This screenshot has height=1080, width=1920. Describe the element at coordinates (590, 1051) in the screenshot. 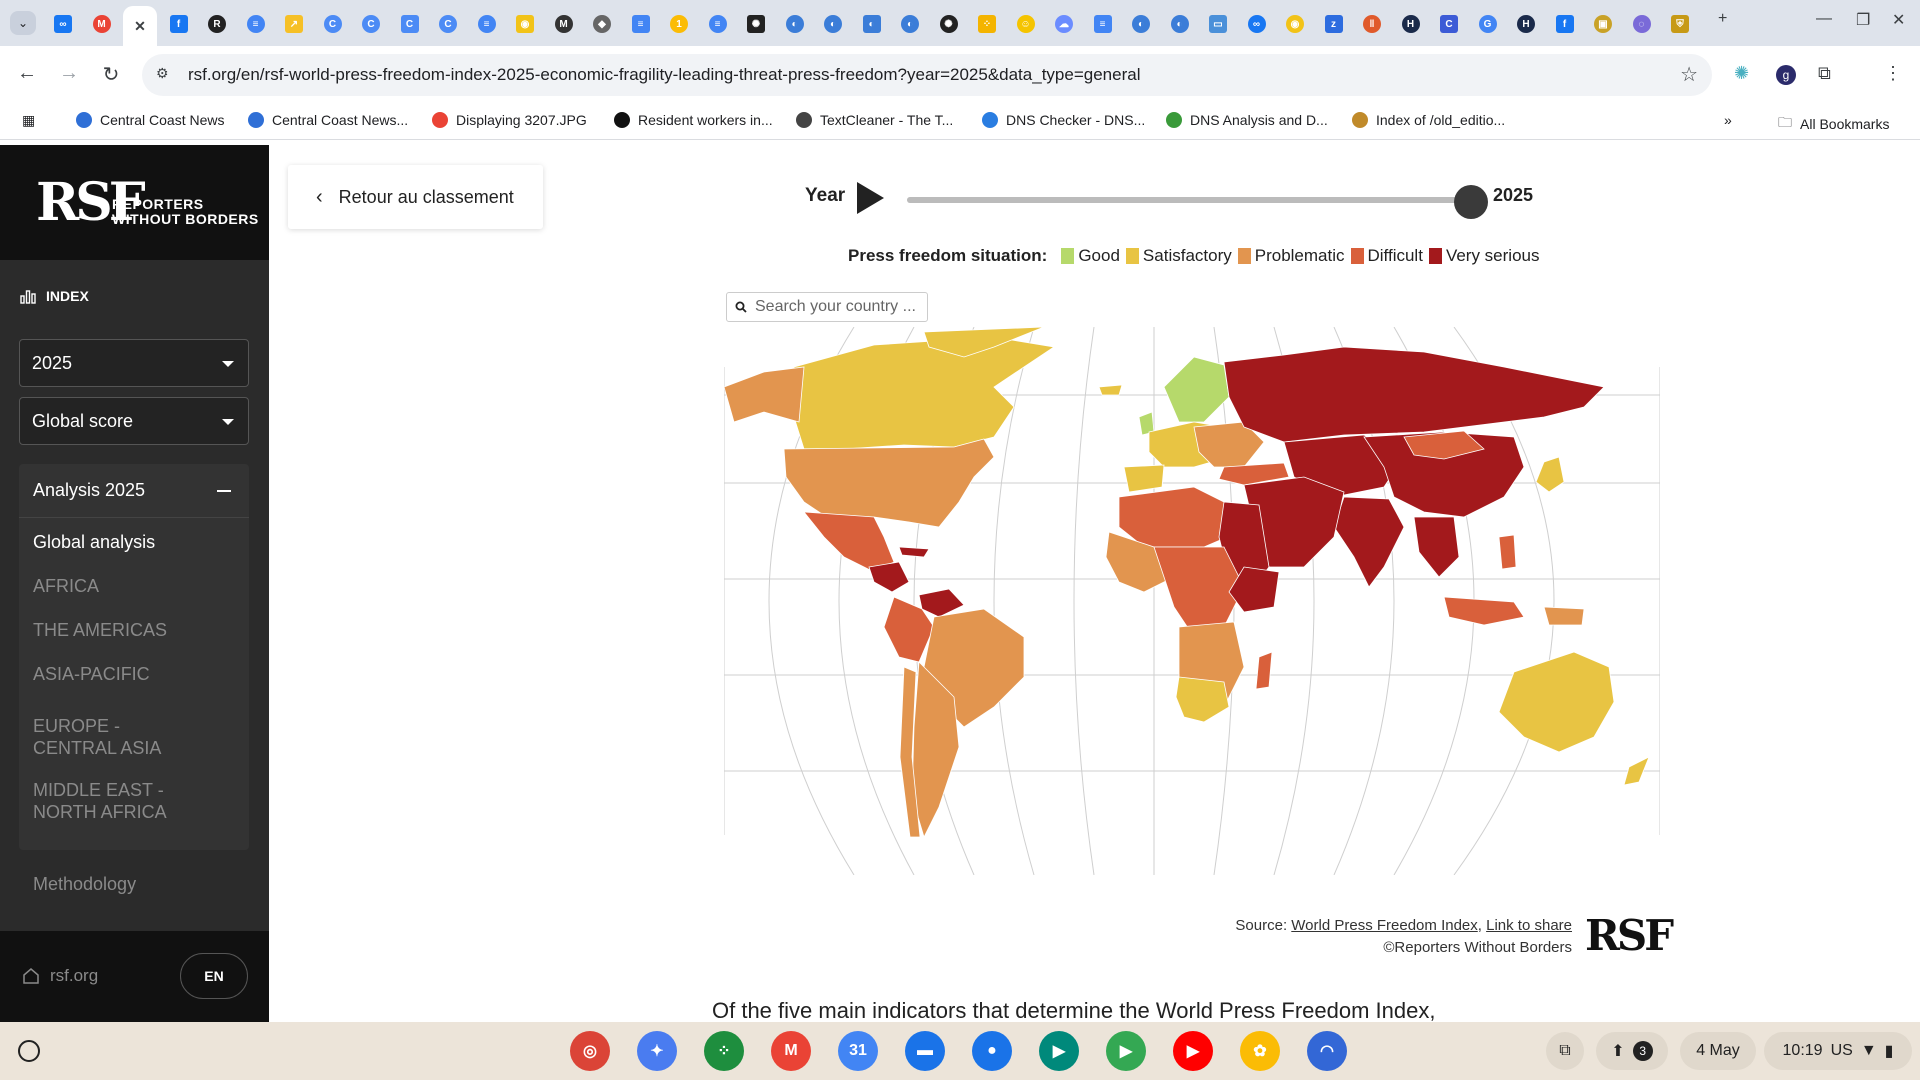

I see `chrome-app-icon: ◎` at that location.